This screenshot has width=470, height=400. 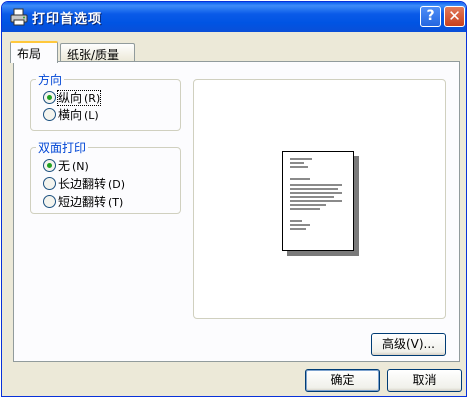 What do you see at coordinates (342, 380) in the screenshot?
I see `ok-button: 确定` at bounding box center [342, 380].